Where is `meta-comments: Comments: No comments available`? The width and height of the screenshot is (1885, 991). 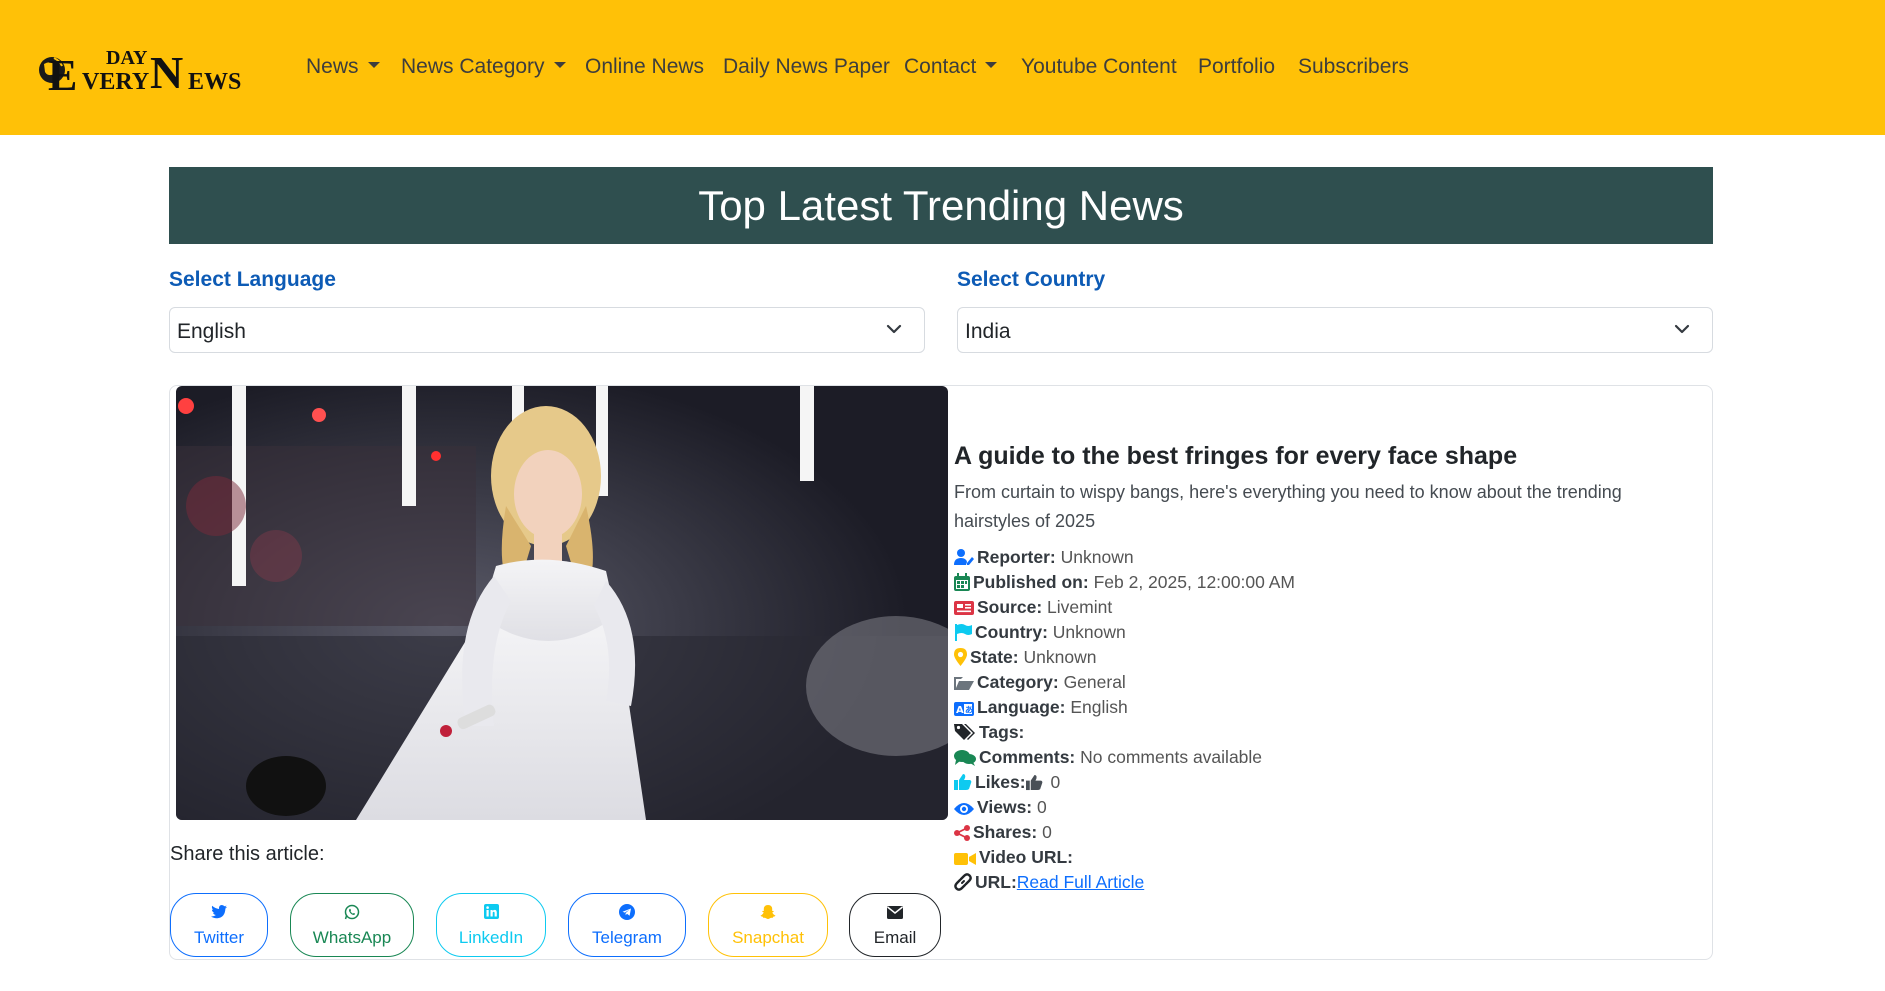
meta-comments: Comments: No comments available is located at coordinates (1108, 757).